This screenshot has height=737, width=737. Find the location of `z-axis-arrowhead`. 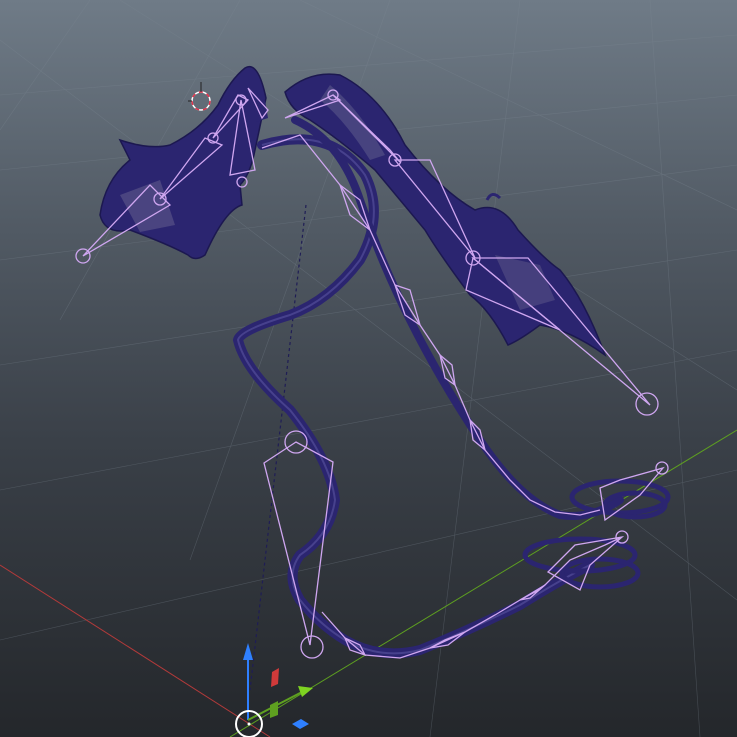

z-axis-arrowhead is located at coordinates (248, 651).